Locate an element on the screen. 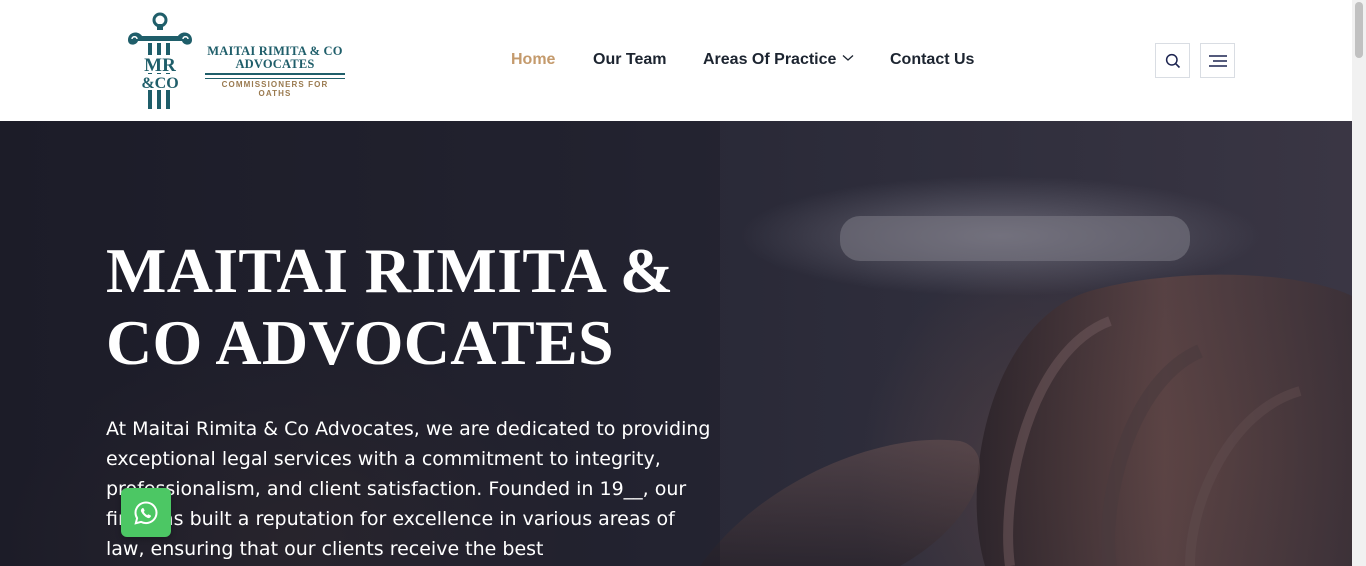 This screenshot has width=1366, height=566. nav-item-home: Home is located at coordinates (533, 60).